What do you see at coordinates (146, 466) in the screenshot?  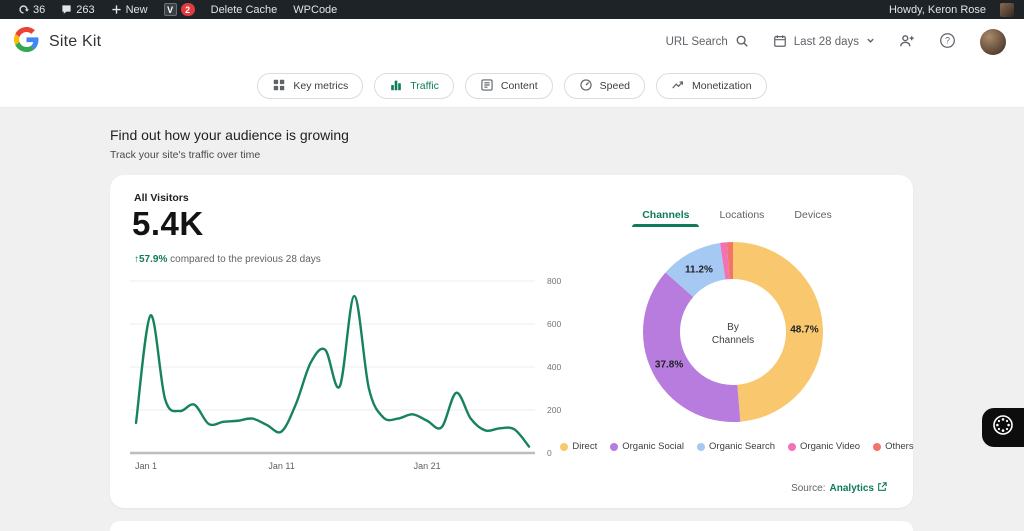 I see `svg-text: Jan 1` at bounding box center [146, 466].